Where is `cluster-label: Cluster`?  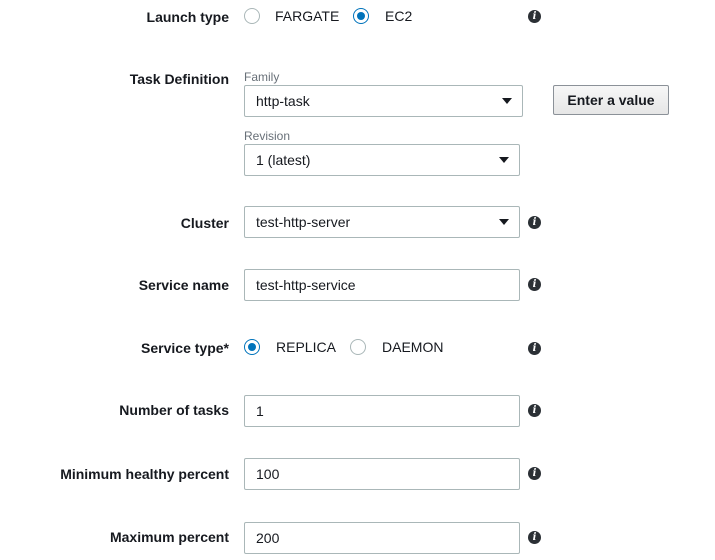
cluster-label: Cluster is located at coordinates (204, 223).